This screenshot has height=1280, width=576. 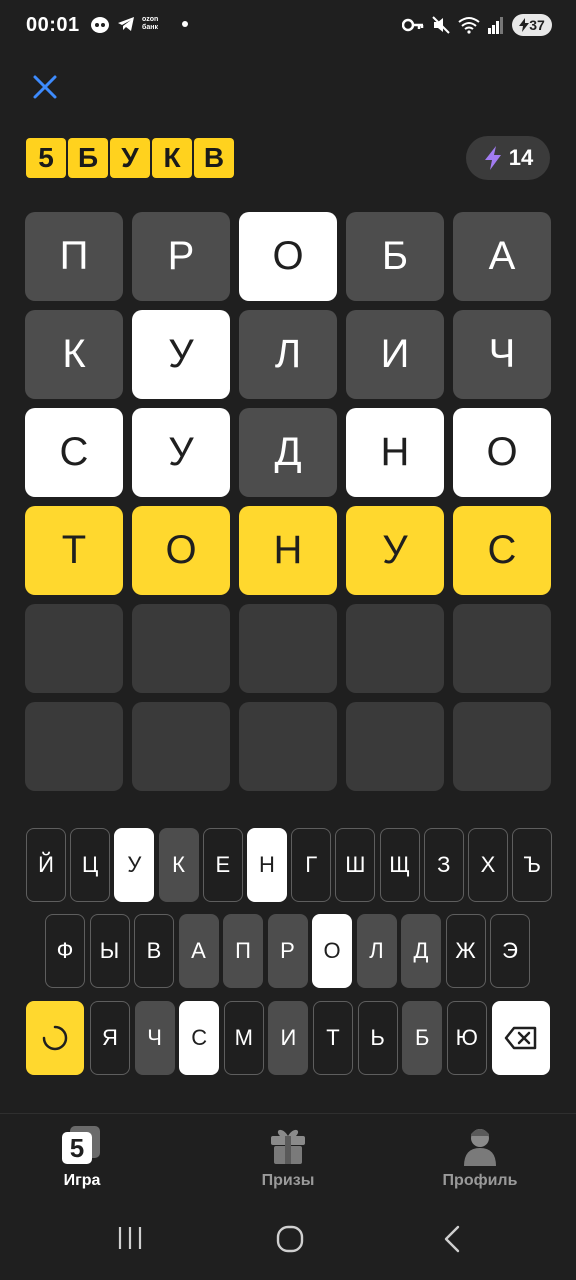 What do you see at coordinates (222, 865) in the screenshot?
I see `keyboard-key: Е` at bounding box center [222, 865].